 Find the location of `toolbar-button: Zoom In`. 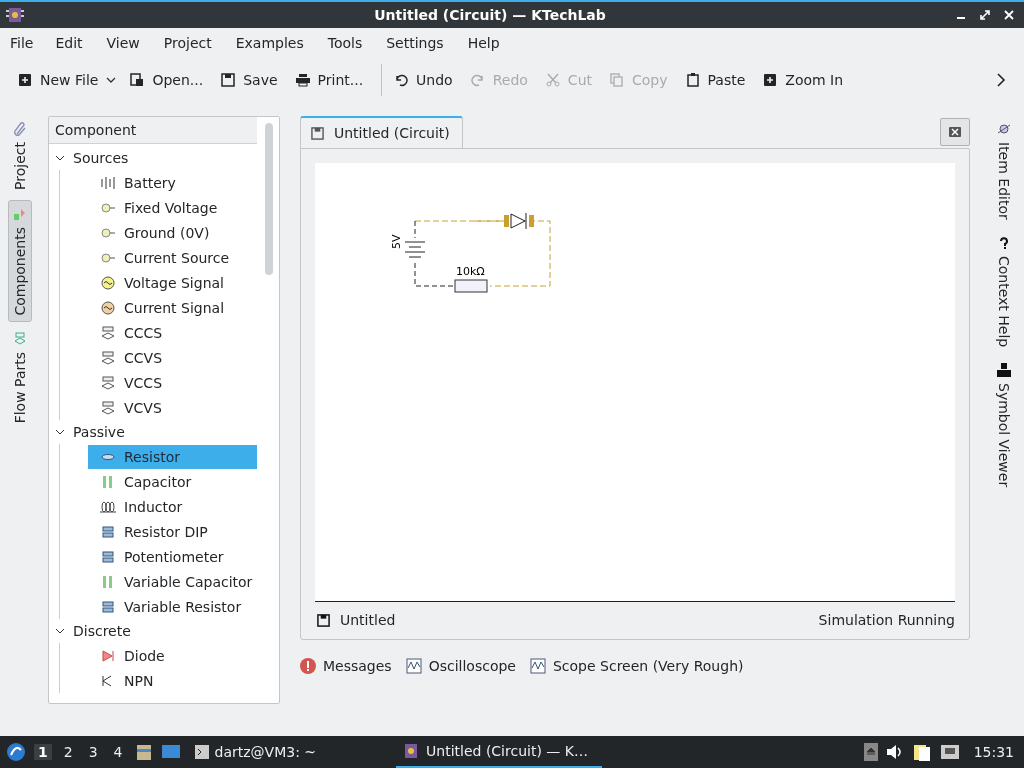

toolbar-button: Zoom In is located at coordinates (806, 80).